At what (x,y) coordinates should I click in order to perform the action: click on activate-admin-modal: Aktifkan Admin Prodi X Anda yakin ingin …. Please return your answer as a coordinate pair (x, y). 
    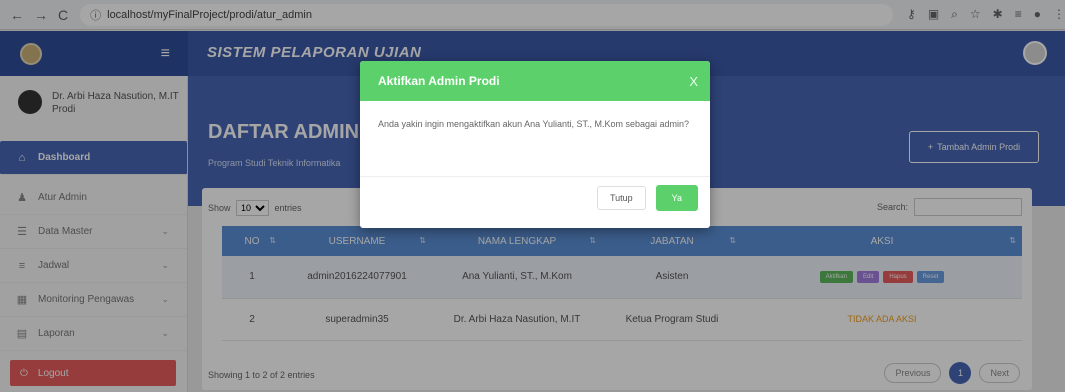
    Looking at the image, I should click on (535, 144).